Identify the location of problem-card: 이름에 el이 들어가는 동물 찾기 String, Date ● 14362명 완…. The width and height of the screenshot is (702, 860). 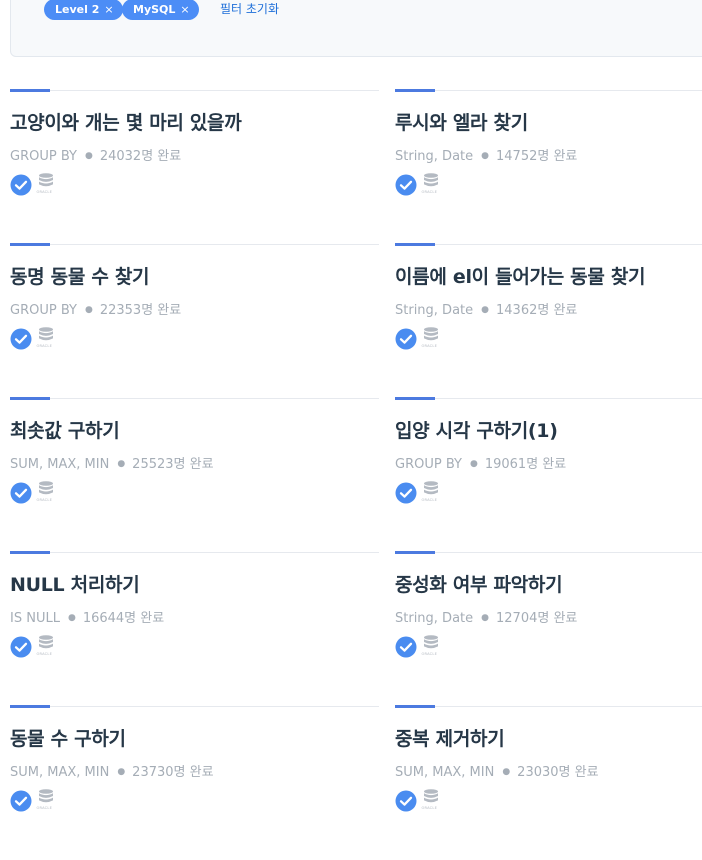
(548, 320).